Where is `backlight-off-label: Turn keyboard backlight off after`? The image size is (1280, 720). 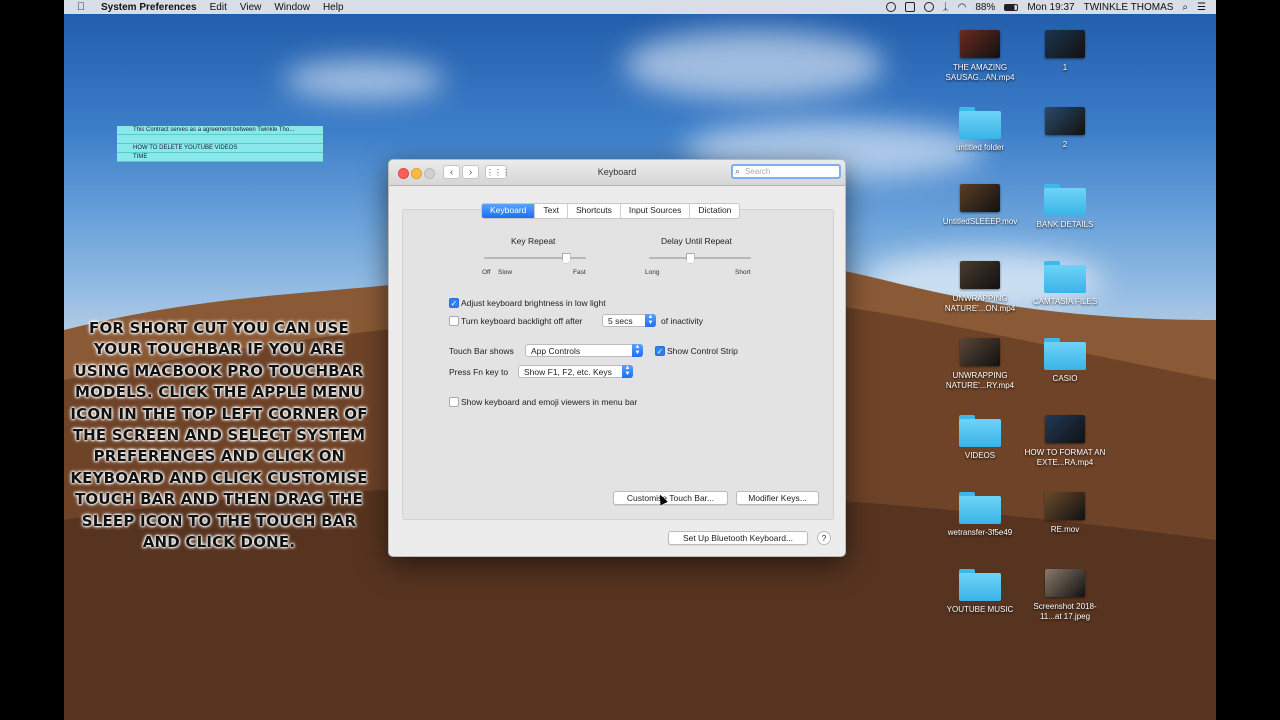 backlight-off-label: Turn keyboard backlight off after is located at coordinates (522, 321).